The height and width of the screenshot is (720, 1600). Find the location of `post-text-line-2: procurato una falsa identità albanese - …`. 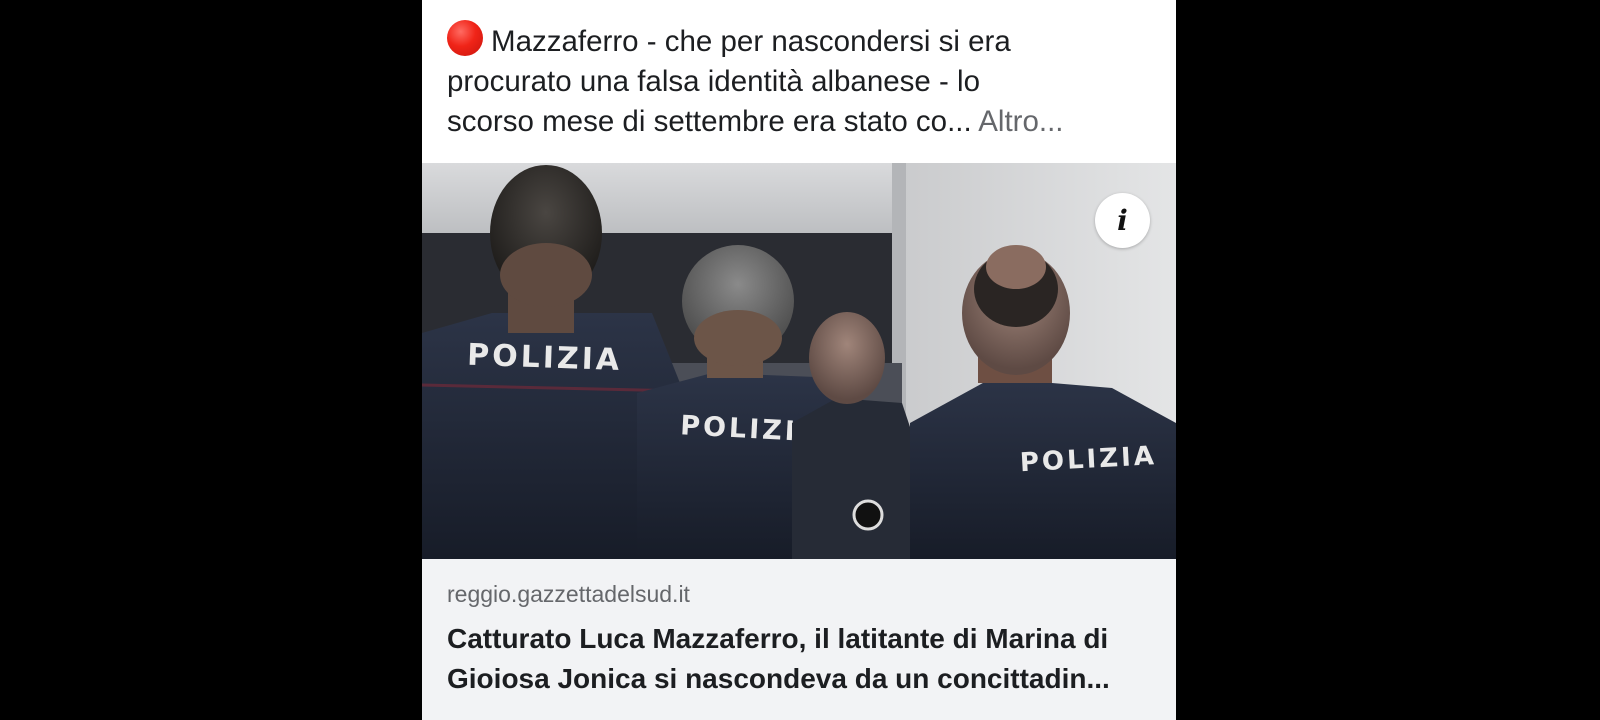

post-text-line-2: procurato una falsa identità albanese - … is located at coordinates (713, 81).